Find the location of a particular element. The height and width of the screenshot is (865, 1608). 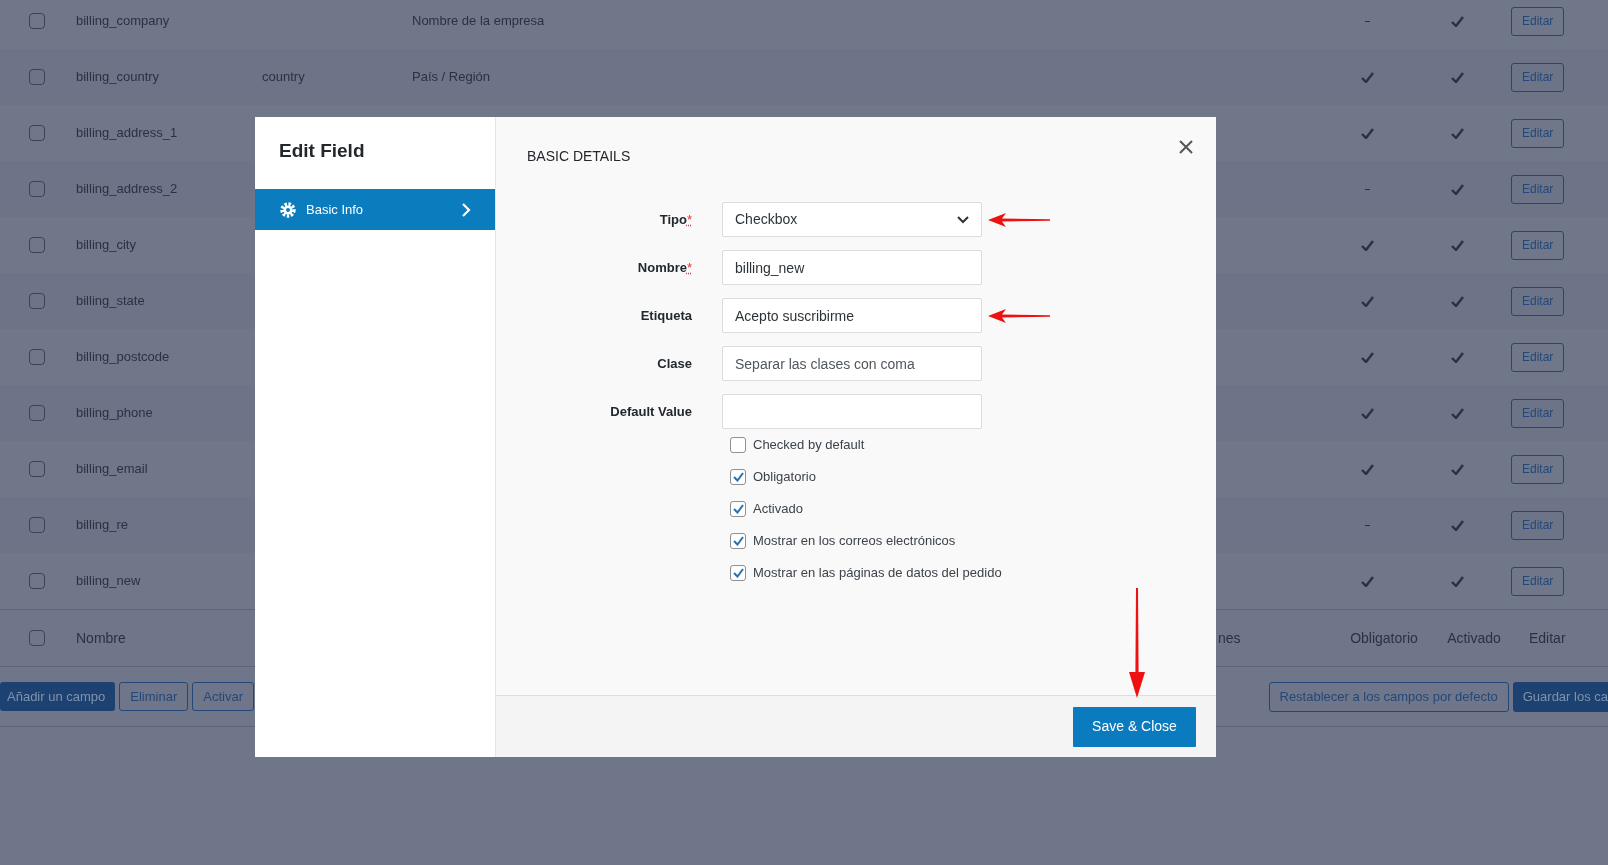

select-field: Checkbox is located at coordinates (852, 219).